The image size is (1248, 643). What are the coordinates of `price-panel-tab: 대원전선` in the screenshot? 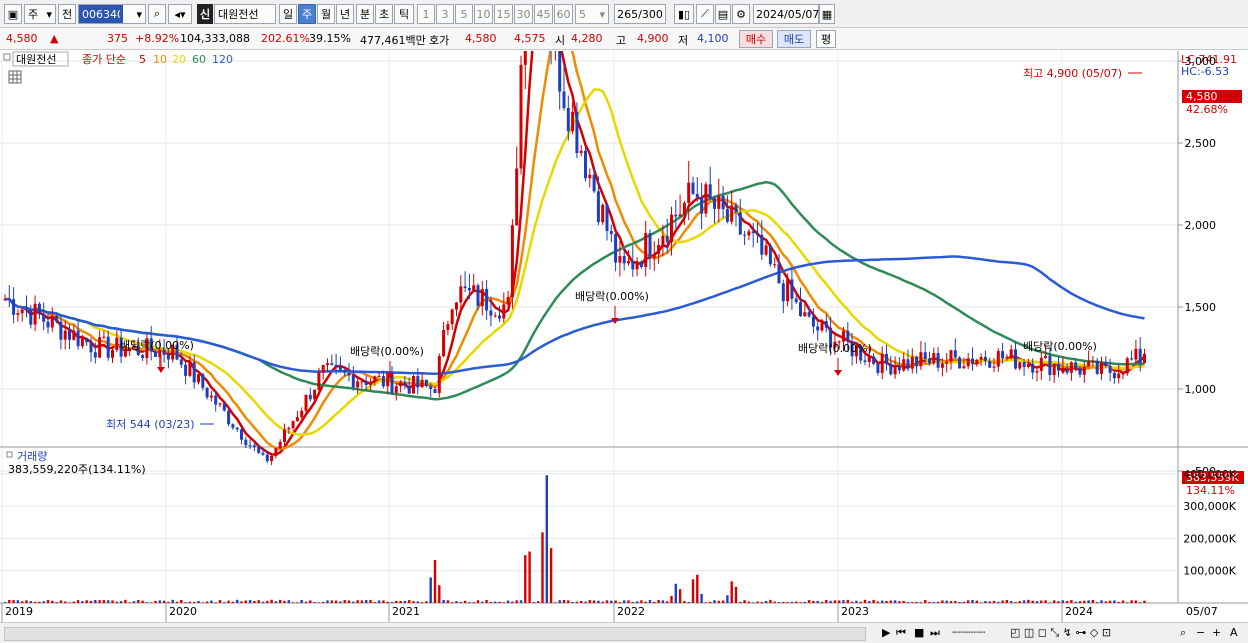 It's located at (36, 59).